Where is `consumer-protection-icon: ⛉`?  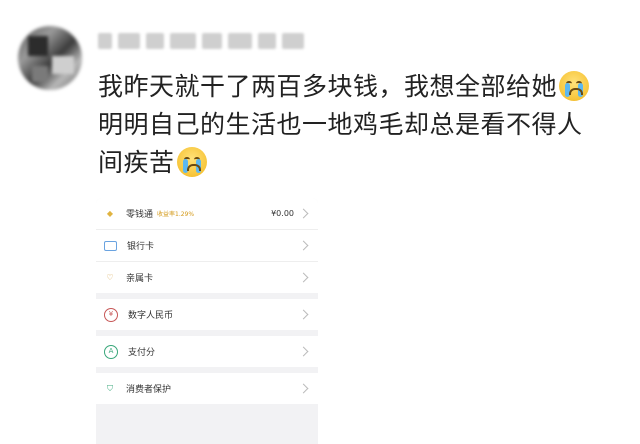 consumer-protection-icon: ⛉ is located at coordinates (110, 388).